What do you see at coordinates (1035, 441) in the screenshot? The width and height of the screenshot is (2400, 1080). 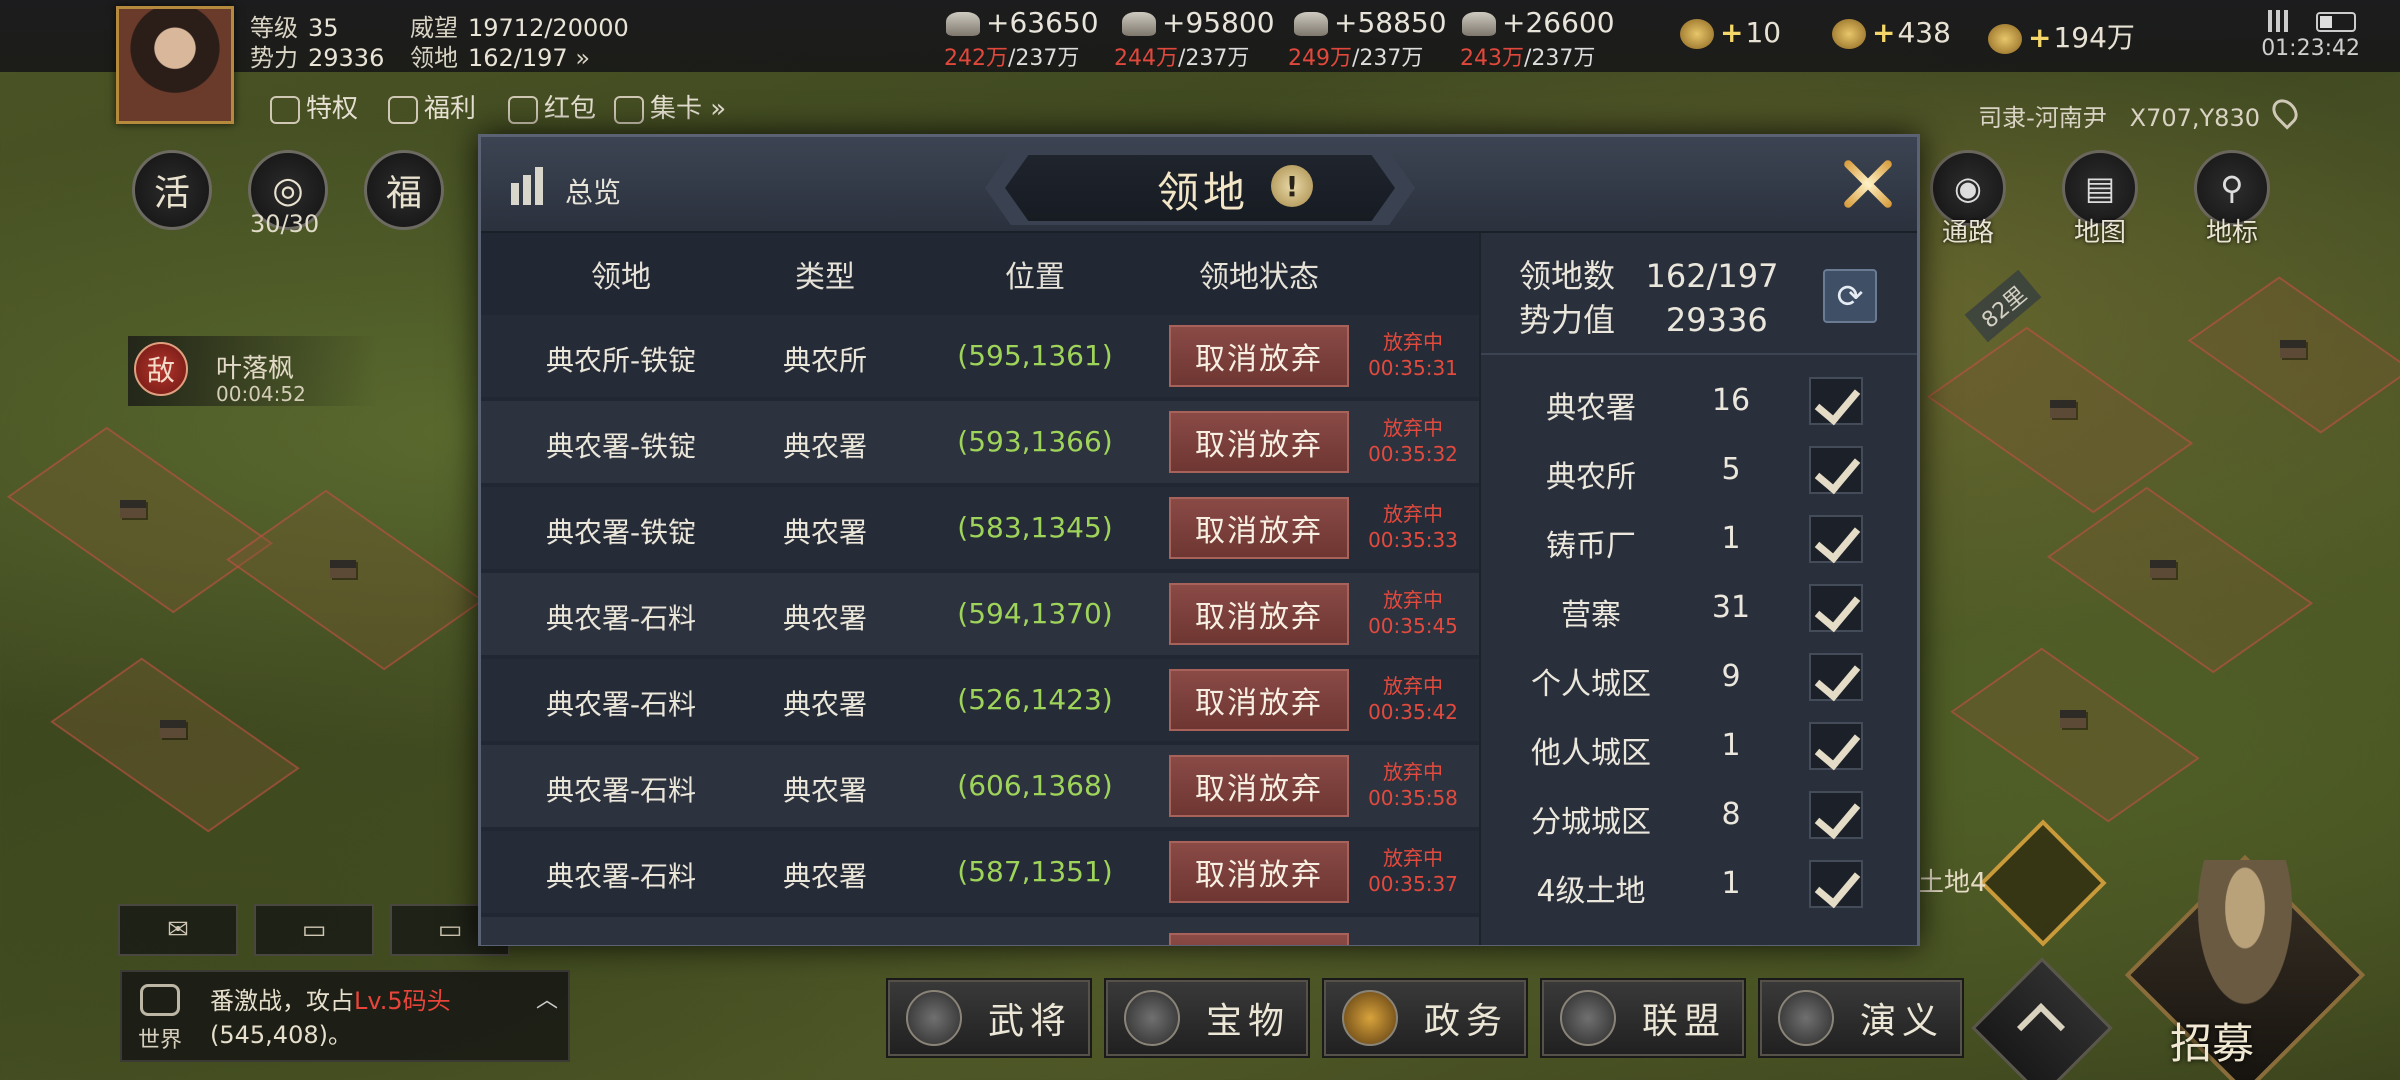 I see `row-position-link: (593,1366)` at bounding box center [1035, 441].